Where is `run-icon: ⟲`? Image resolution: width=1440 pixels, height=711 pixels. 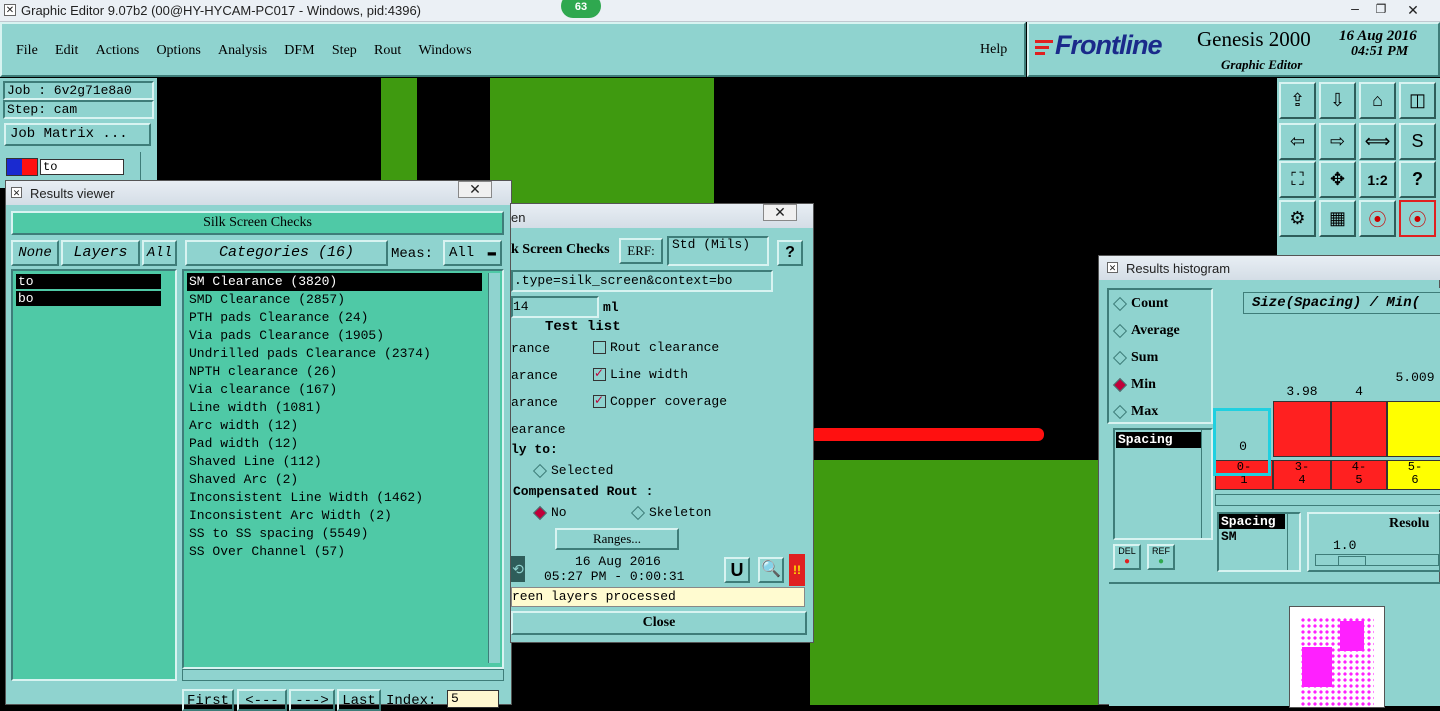 run-icon: ⟲ is located at coordinates (518, 569).